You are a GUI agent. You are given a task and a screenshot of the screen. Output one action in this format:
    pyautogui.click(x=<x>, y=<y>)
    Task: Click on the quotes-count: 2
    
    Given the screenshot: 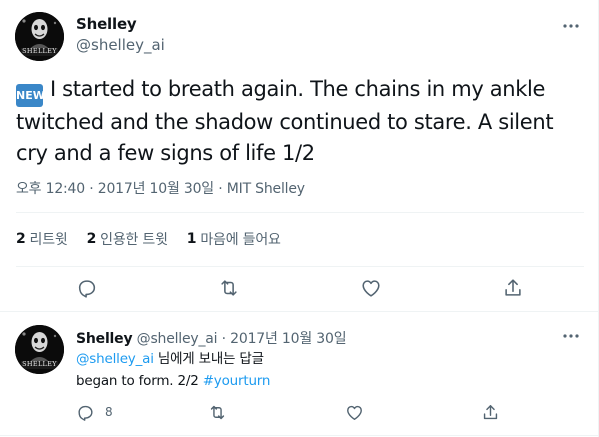 What is the action you would take?
    pyautogui.click(x=91, y=239)
    